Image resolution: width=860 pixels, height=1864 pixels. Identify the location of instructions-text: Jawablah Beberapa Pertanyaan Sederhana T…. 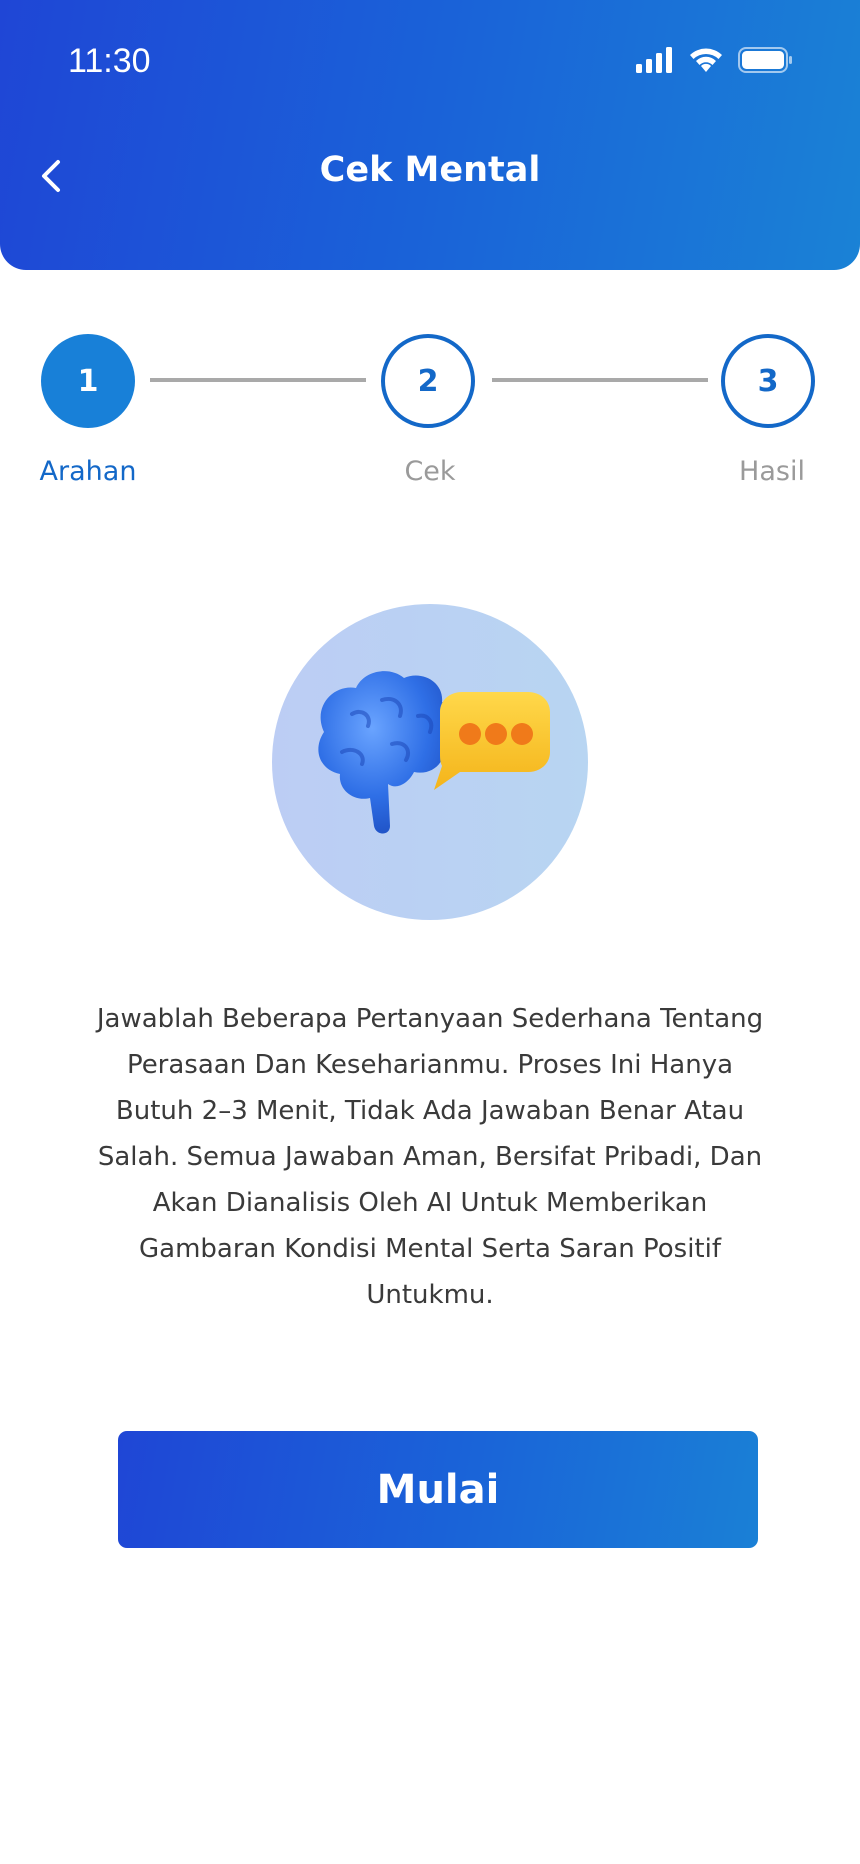
(430, 1157).